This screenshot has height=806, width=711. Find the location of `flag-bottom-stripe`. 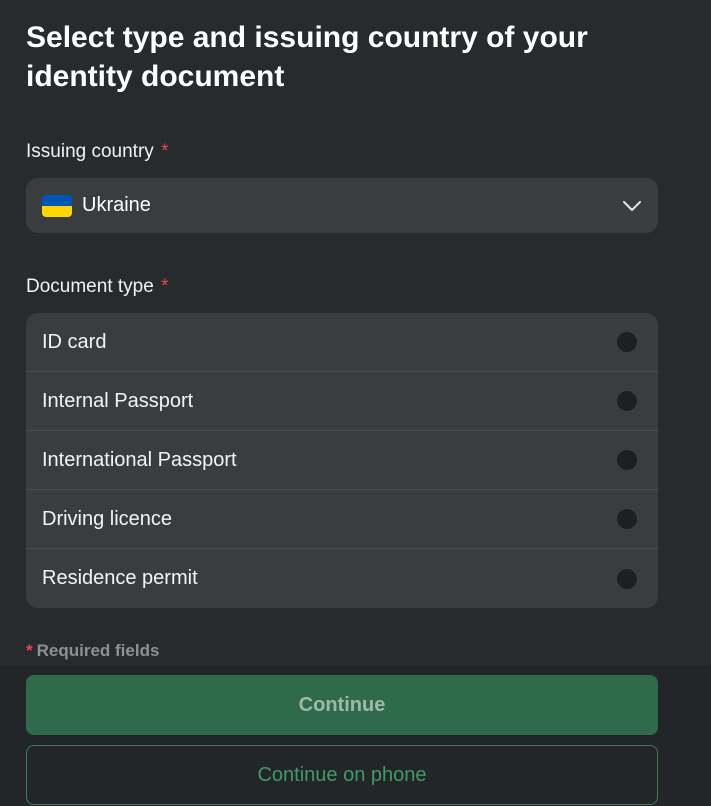

flag-bottom-stripe is located at coordinates (57, 211).